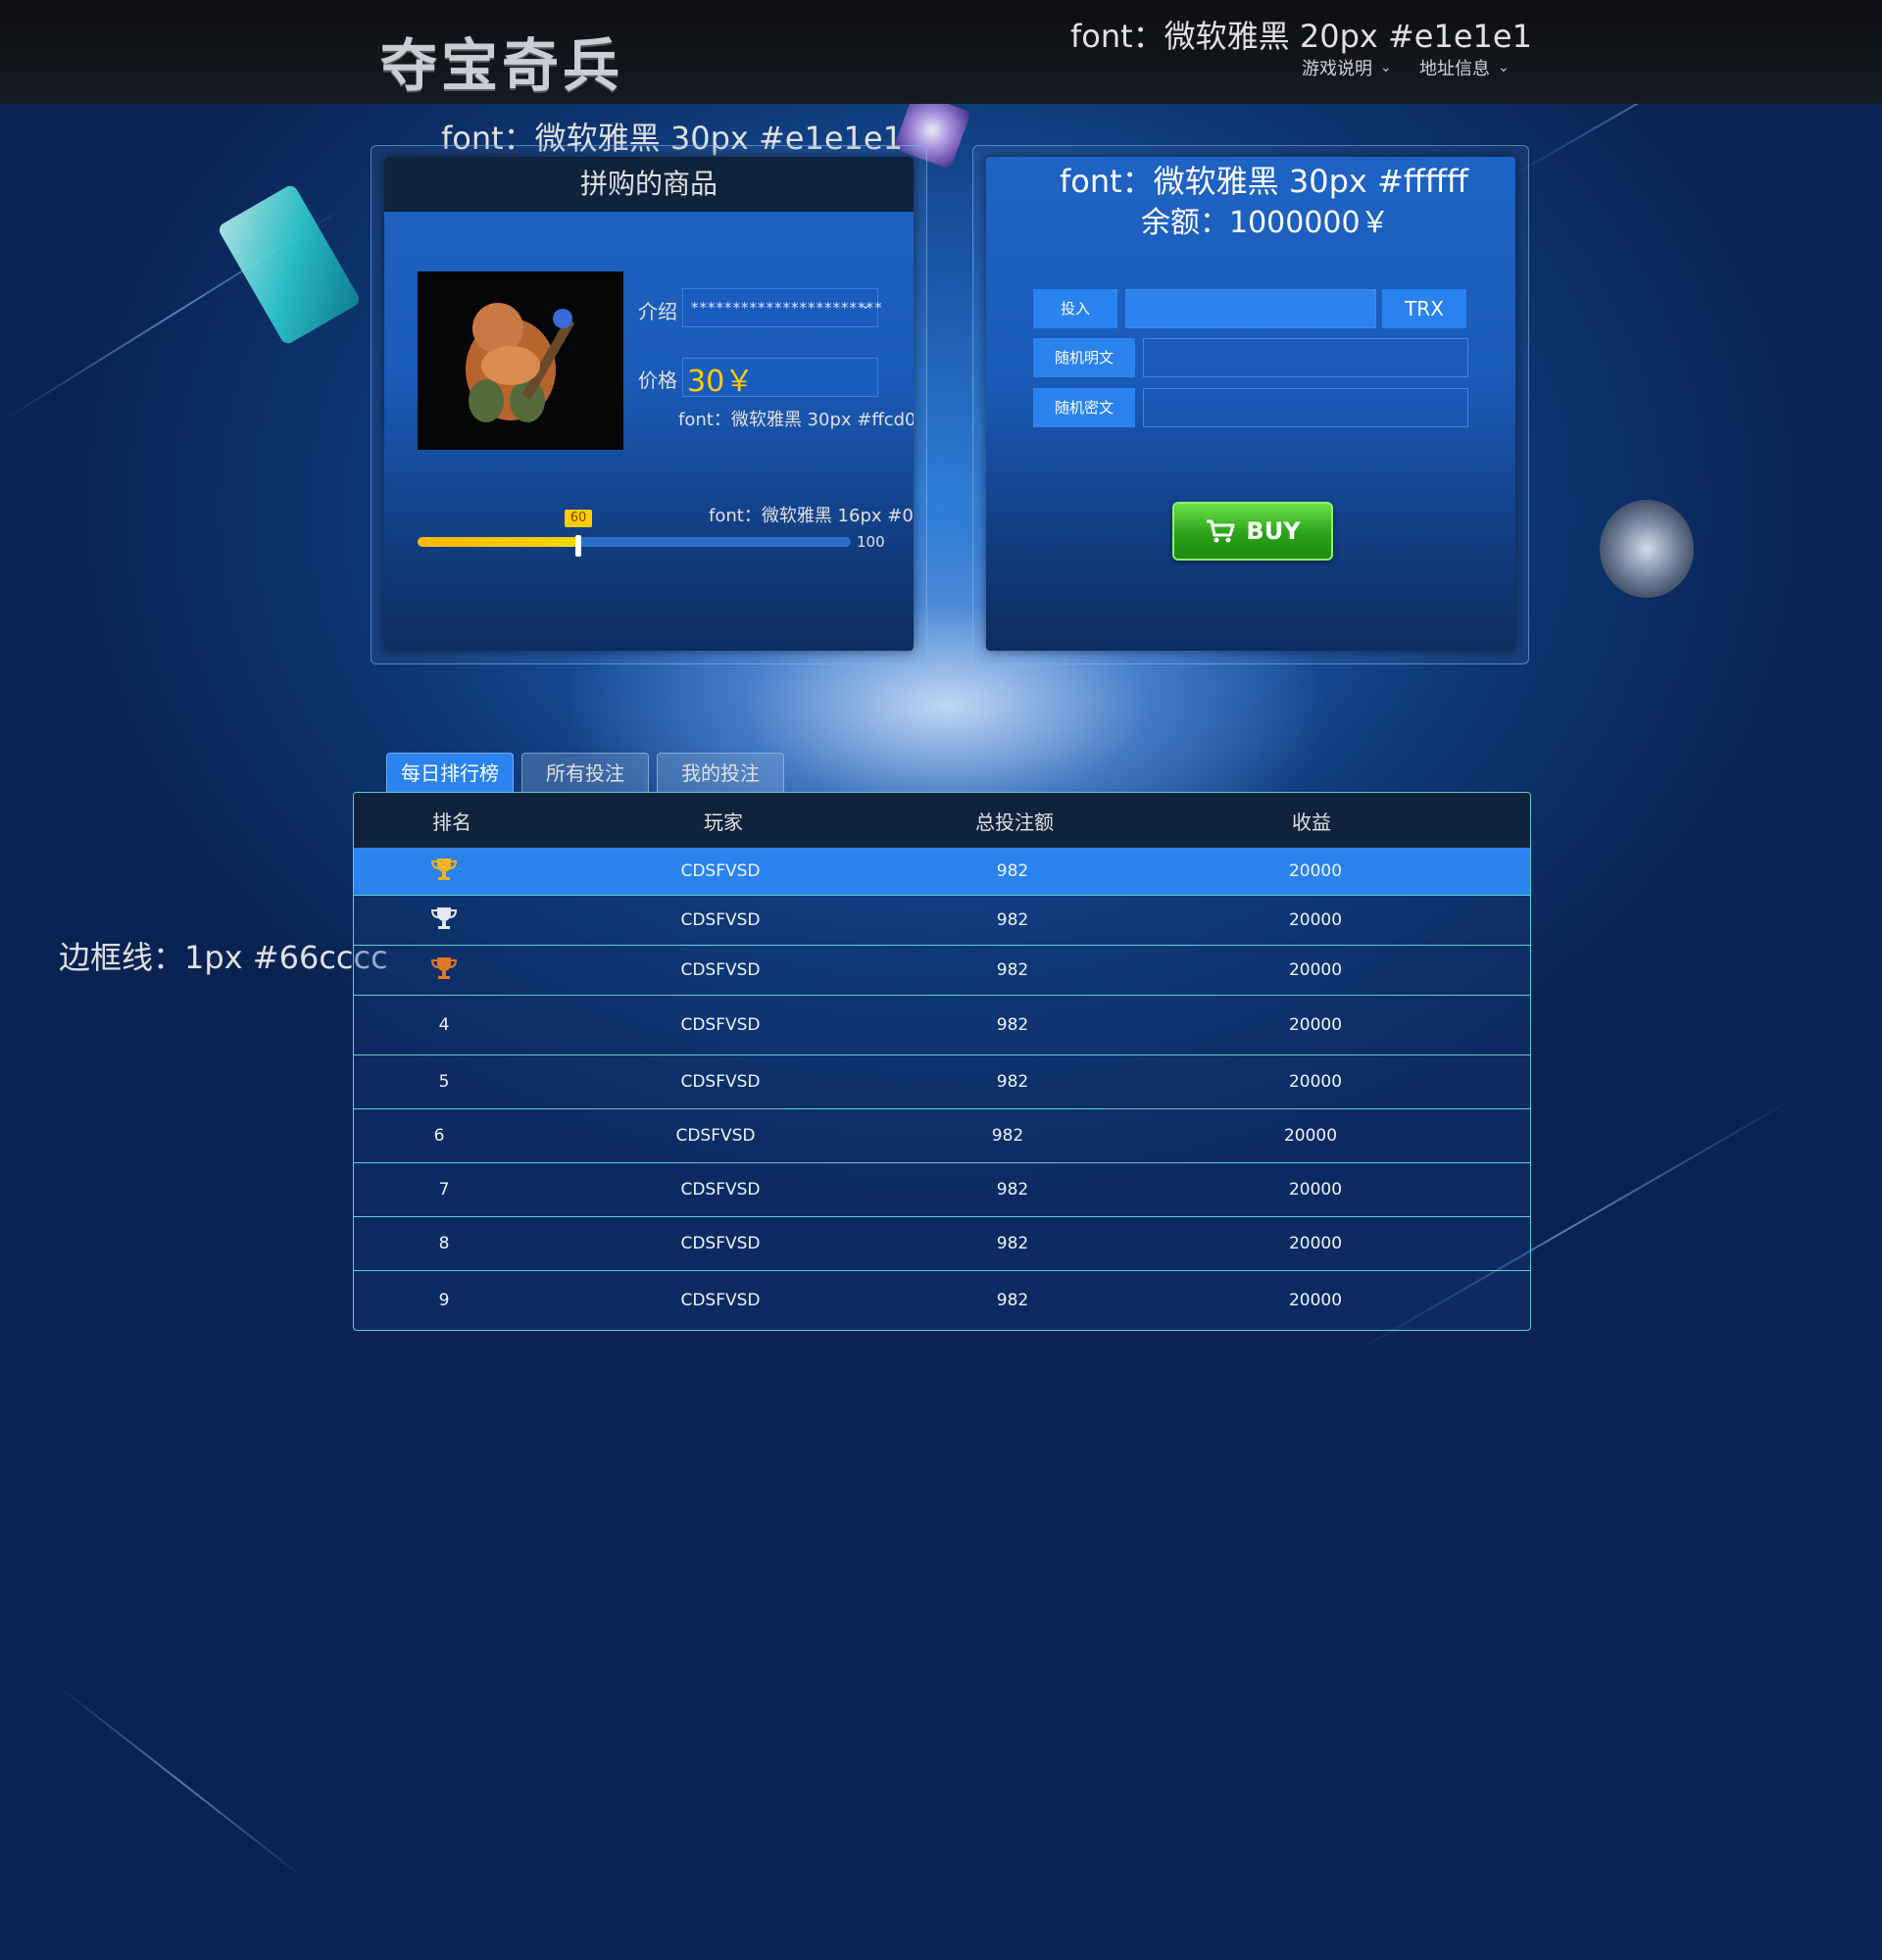 The width and height of the screenshot is (1882, 1960). I want to click on invest-input, so click(1251, 308).